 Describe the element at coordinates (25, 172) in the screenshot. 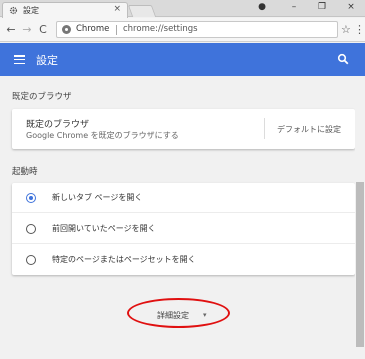

I see `section-label-startup: 起動時` at that location.